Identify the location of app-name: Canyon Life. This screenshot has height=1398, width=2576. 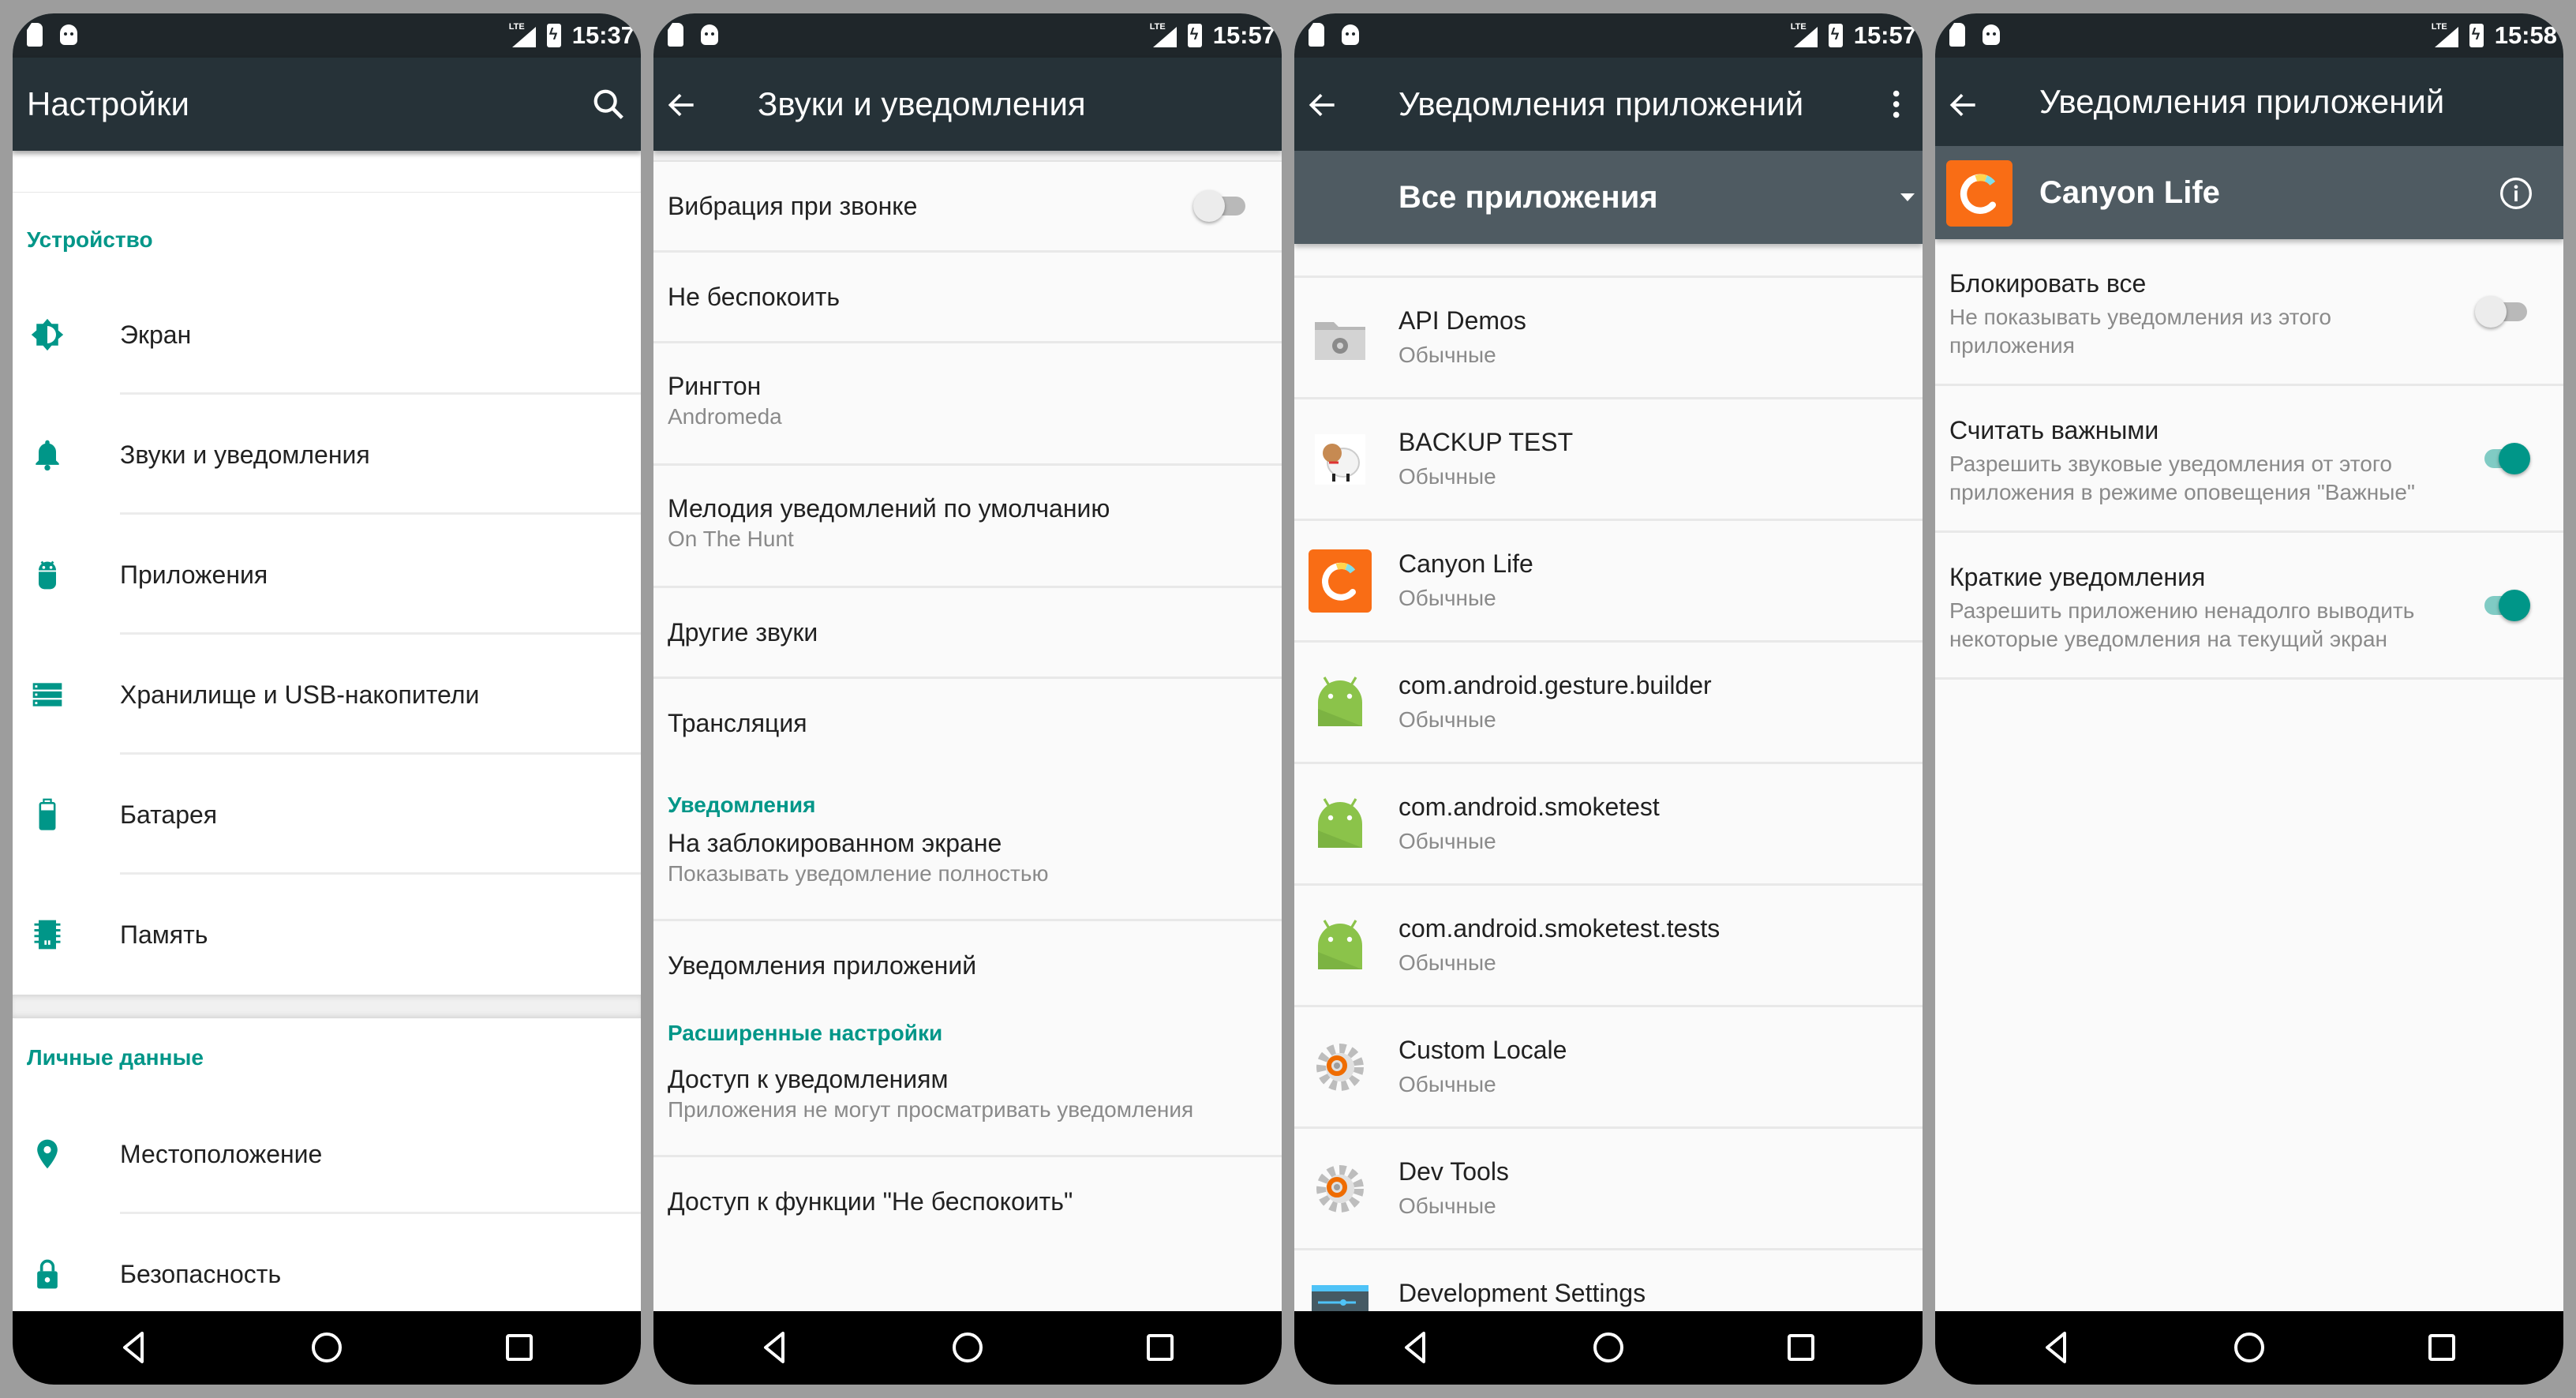
(2129, 192).